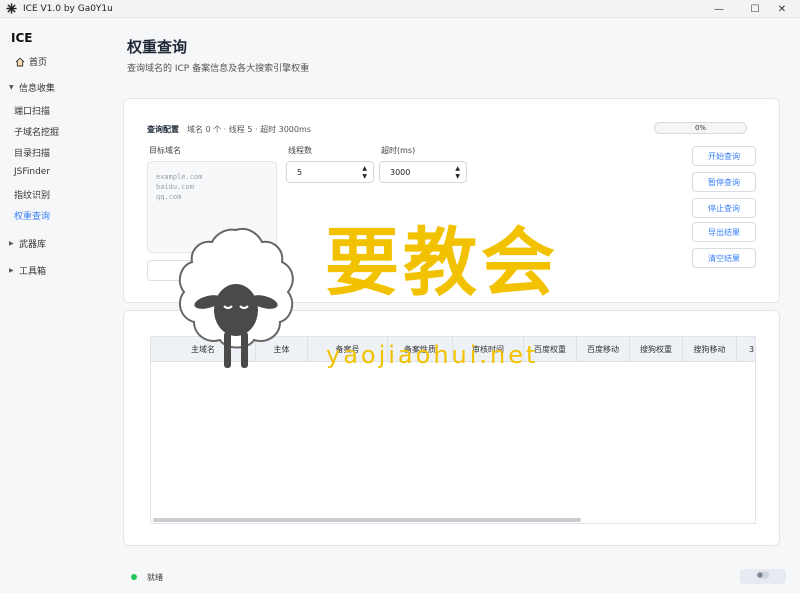  What do you see at coordinates (724, 156) in the screenshot?
I see `start-query-button: 开始查询` at bounding box center [724, 156].